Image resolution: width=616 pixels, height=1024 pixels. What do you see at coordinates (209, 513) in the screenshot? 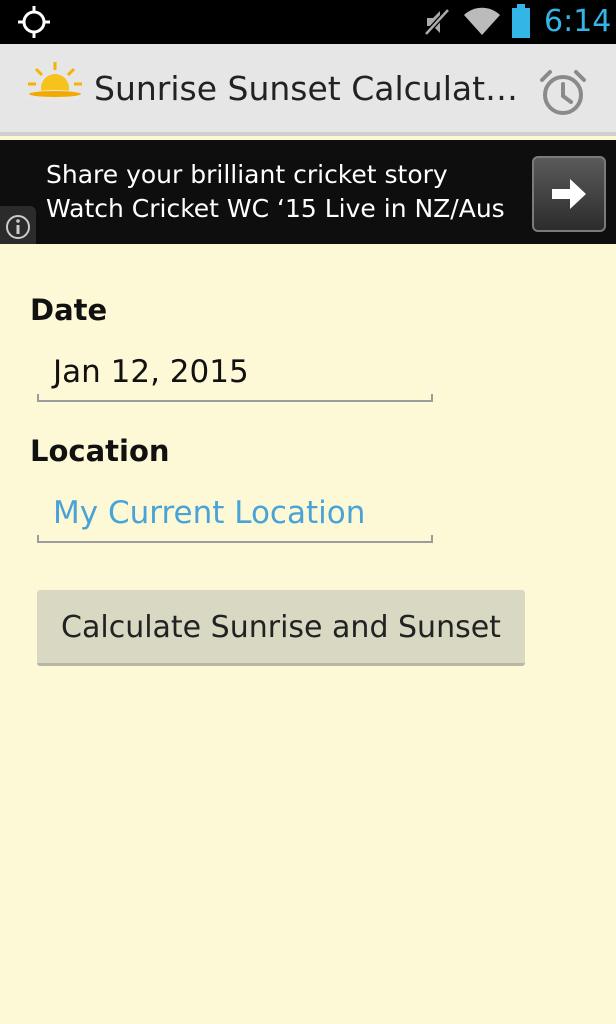
I see `location-value: My Current Location` at bounding box center [209, 513].